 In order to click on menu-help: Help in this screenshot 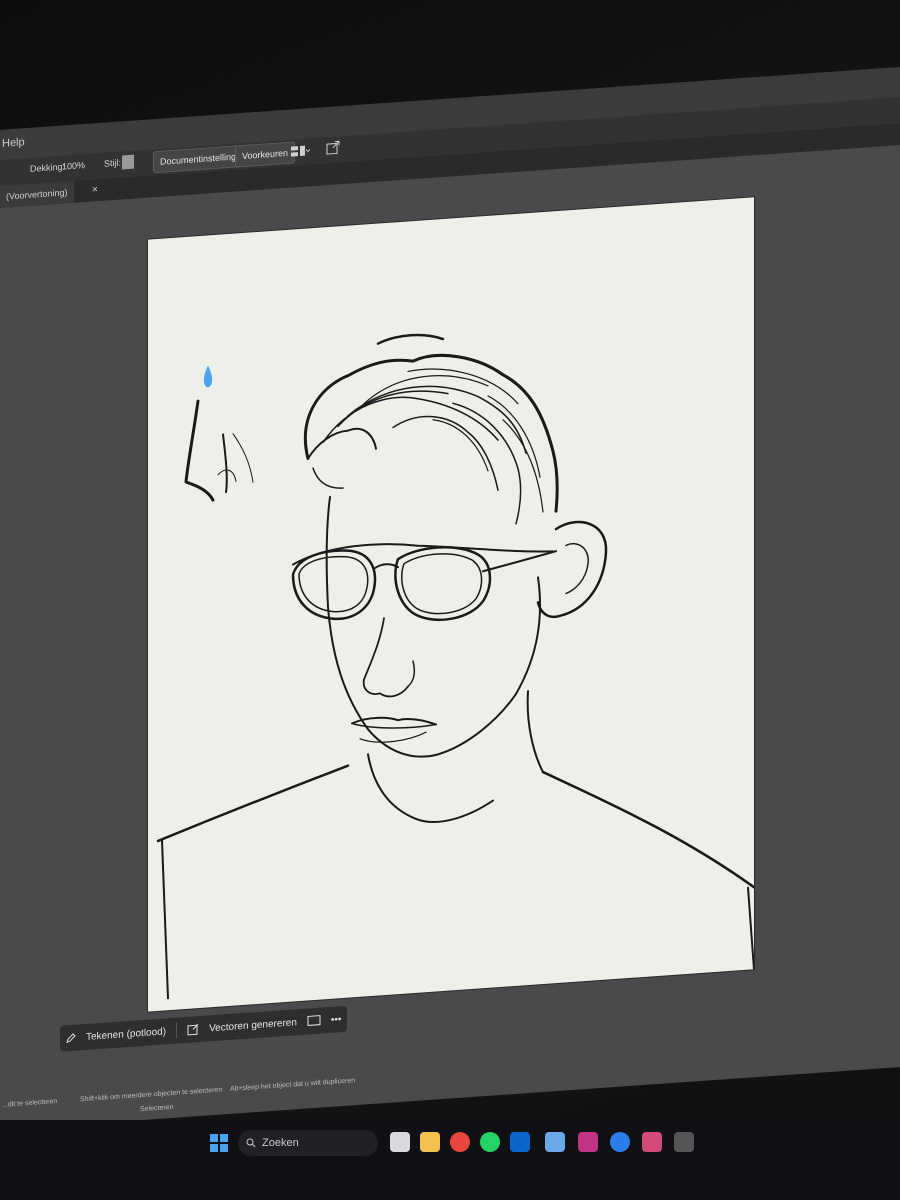, I will do `click(13, 143)`.